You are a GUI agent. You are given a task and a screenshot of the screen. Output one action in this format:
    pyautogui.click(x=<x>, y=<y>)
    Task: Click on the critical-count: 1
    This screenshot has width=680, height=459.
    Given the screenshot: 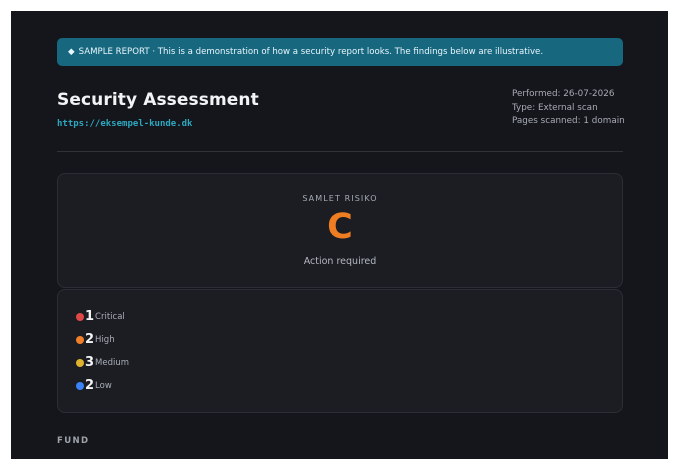 What is the action you would take?
    pyautogui.click(x=90, y=316)
    